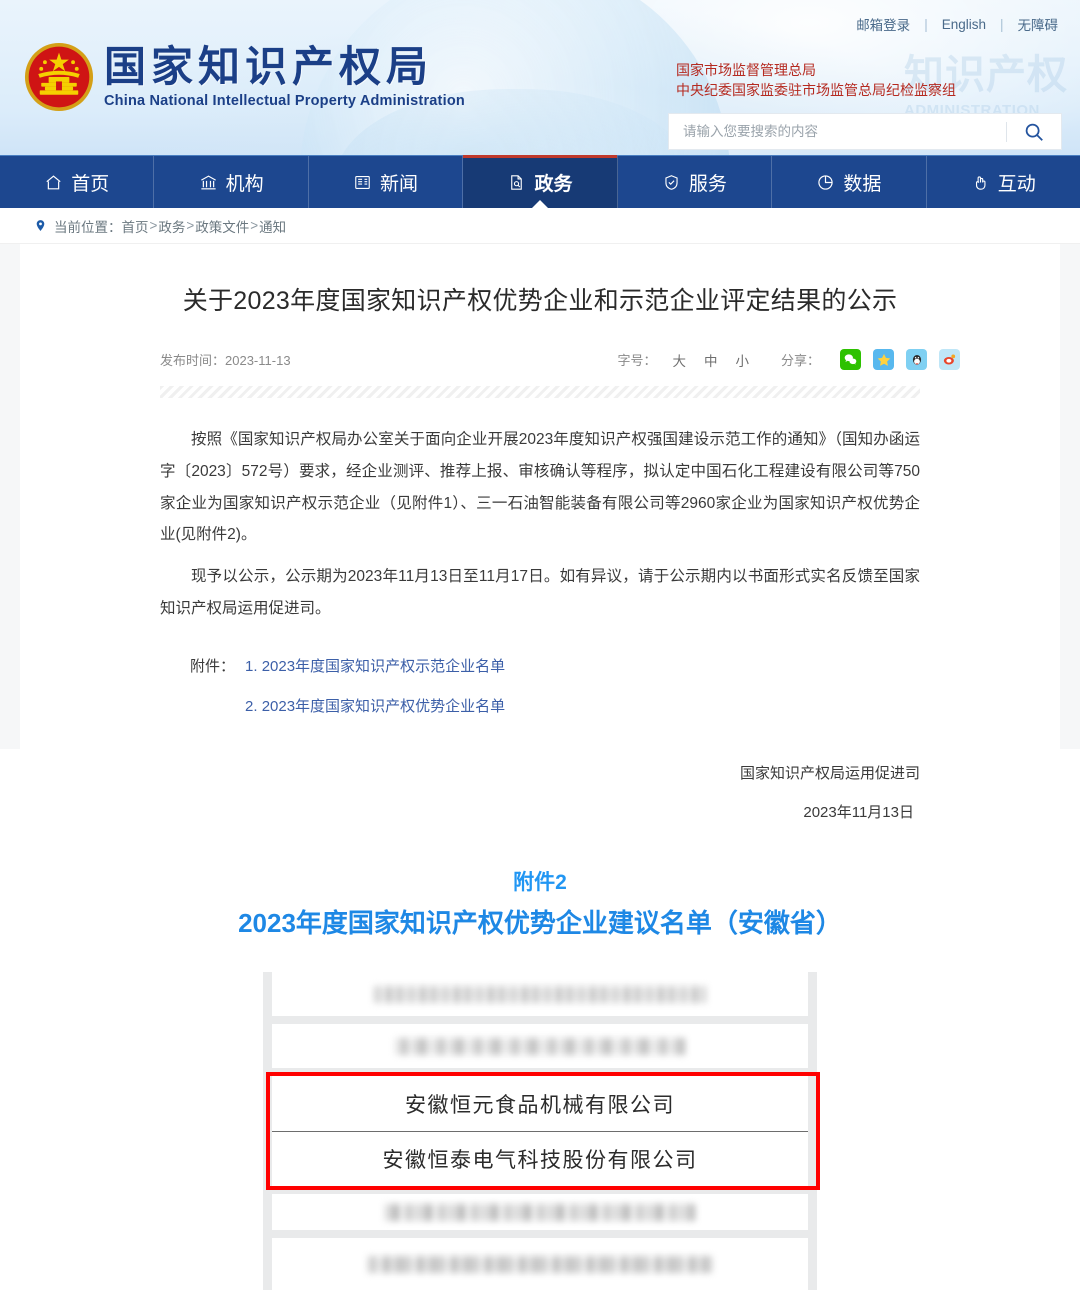  Describe the element at coordinates (540, 793) in the screenshot. I see `signature-block: 国家知识产权局运用促进司 2023年11月13日` at that location.